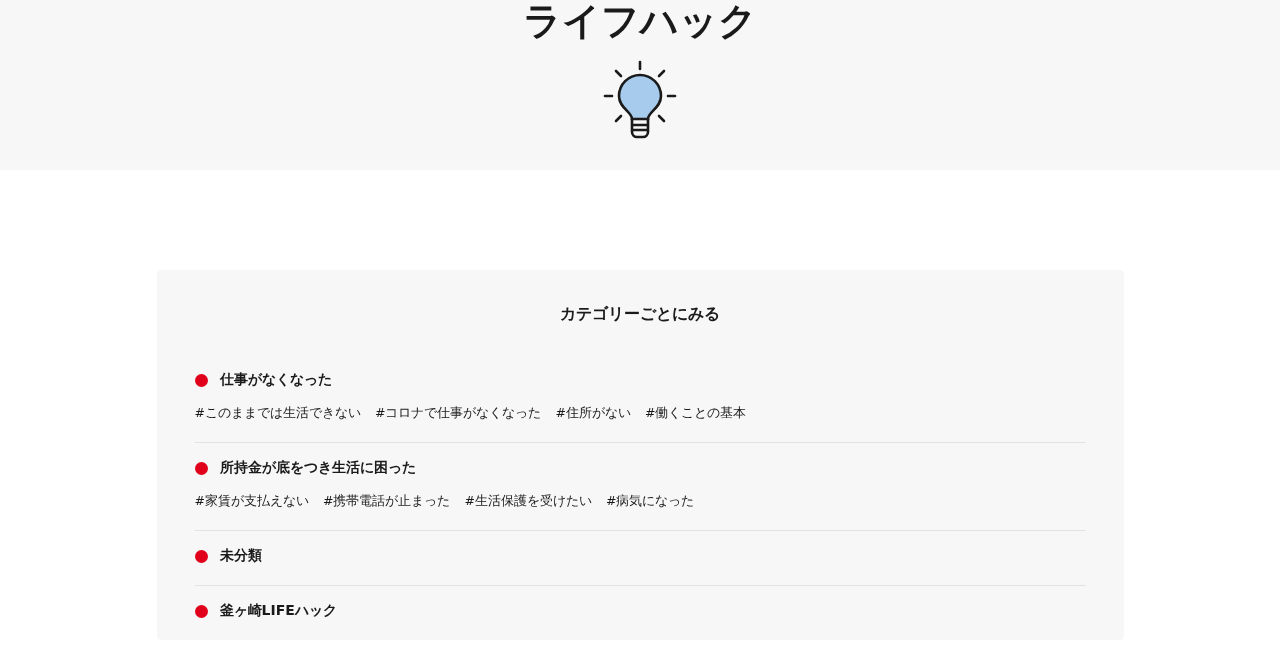 This screenshot has height=667, width=1280. I want to click on tag-link: #家賃が支払えない, so click(251, 501).